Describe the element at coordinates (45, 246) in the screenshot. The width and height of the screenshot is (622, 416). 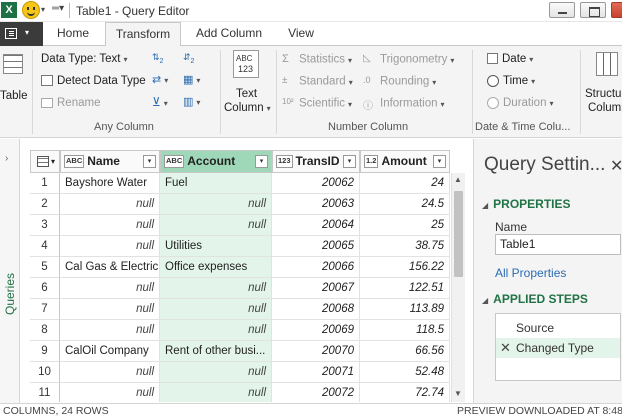
I see `row-number: 4` at that location.